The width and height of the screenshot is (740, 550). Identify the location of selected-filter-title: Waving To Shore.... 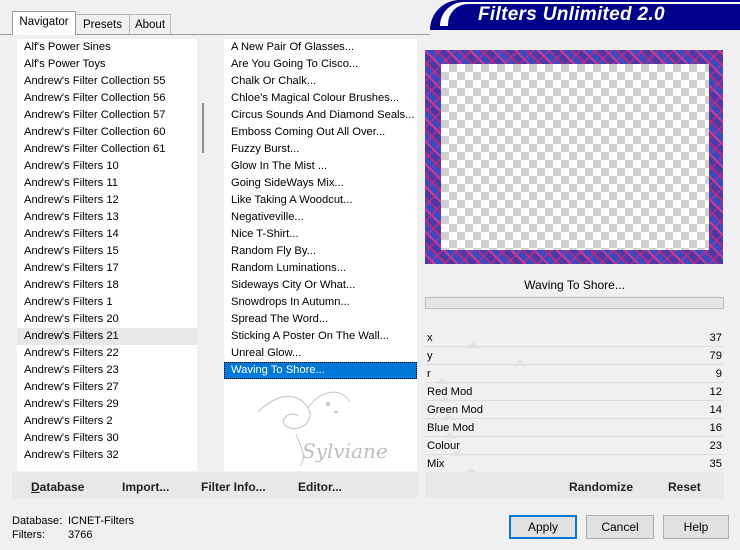
(574, 285).